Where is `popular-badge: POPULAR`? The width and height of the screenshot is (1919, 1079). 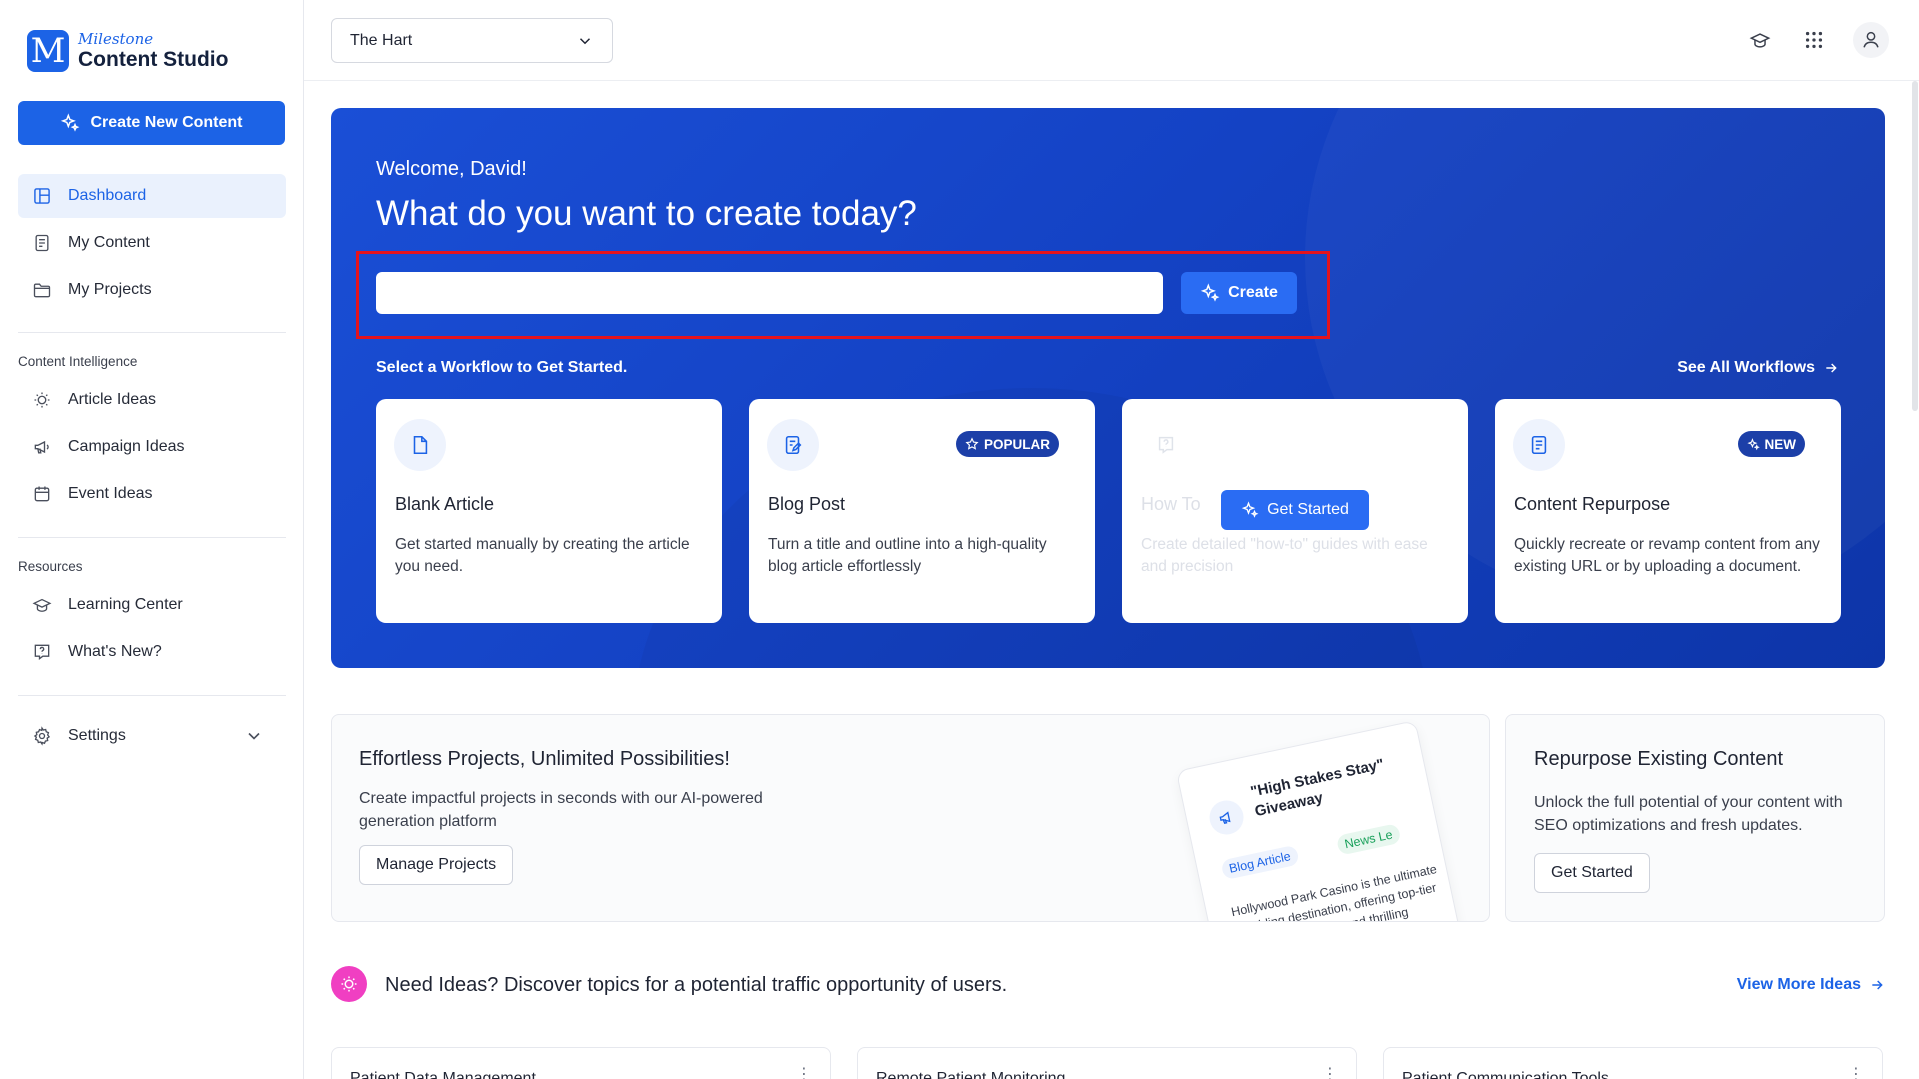
popular-badge: POPULAR is located at coordinates (1007, 444).